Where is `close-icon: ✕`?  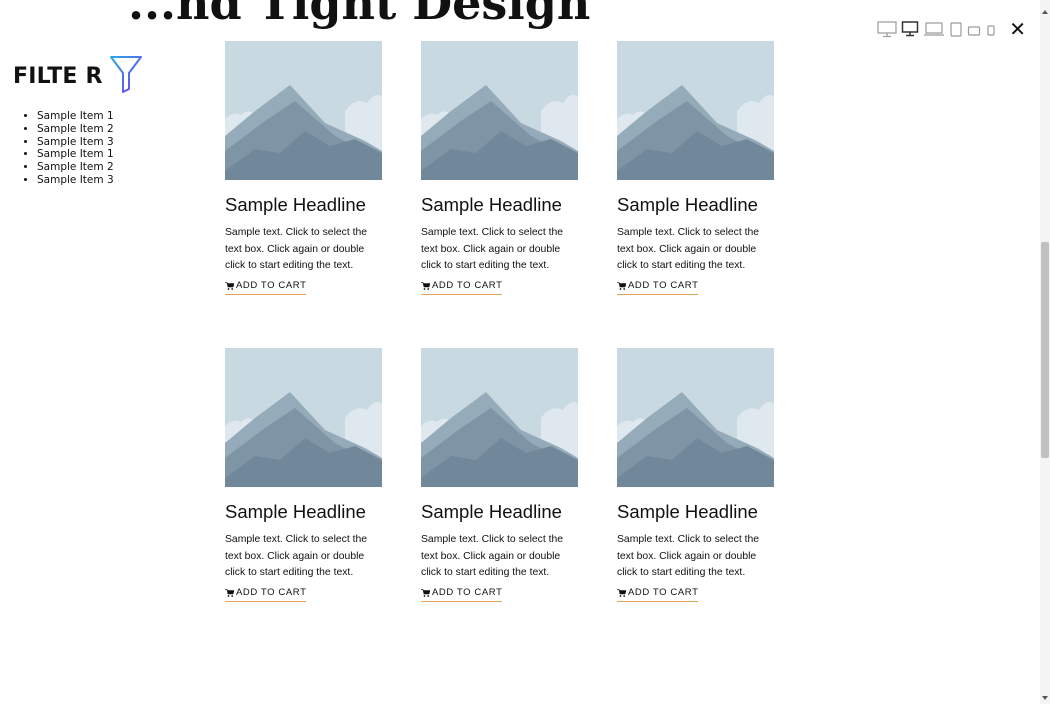
close-icon: ✕ is located at coordinates (1017, 29).